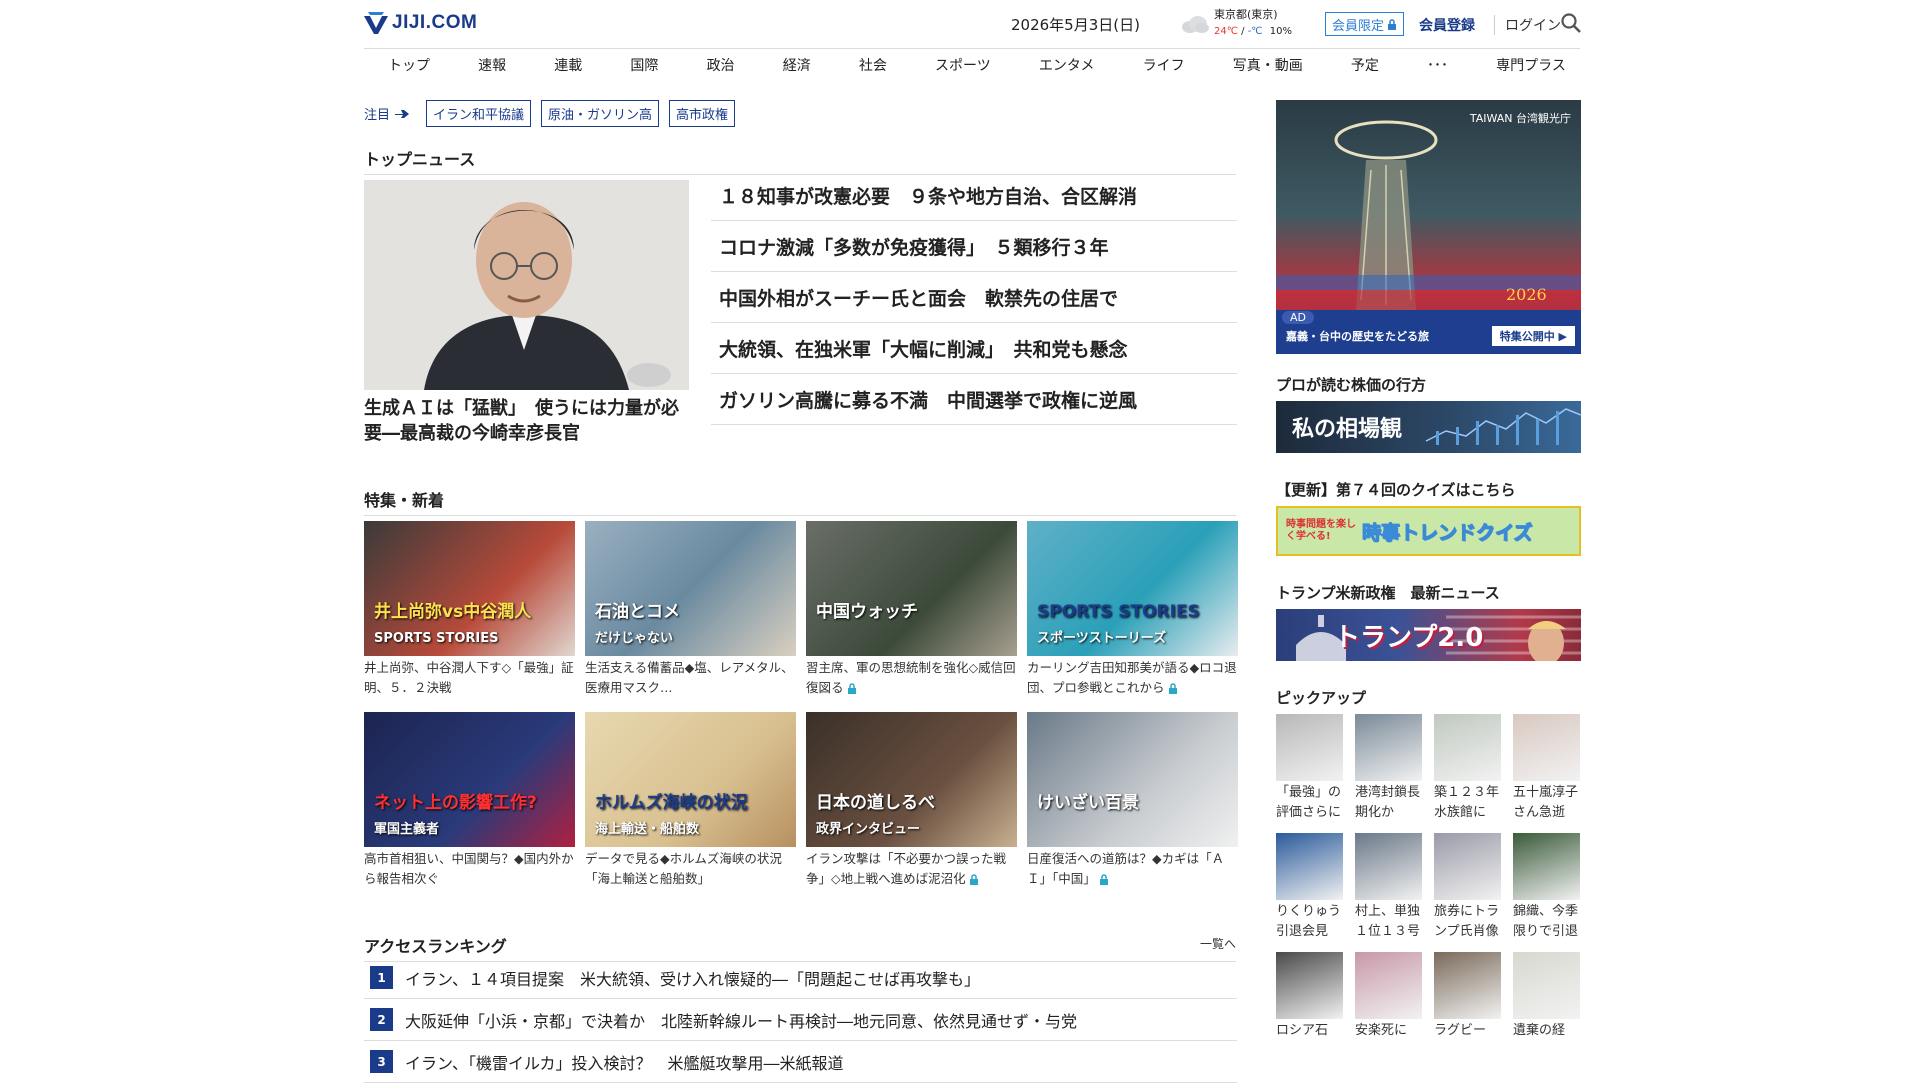  What do you see at coordinates (1546, 887) in the screenshot?
I see `pickup-item: 錦織、今季限りで引退` at bounding box center [1546, 887].